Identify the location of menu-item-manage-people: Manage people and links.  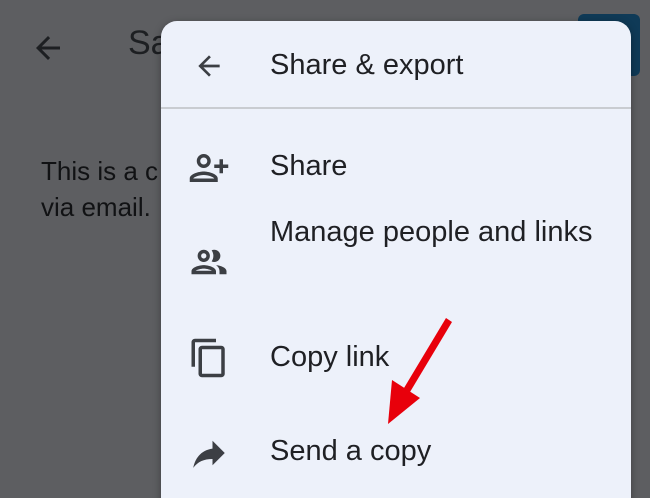
(396, 261).